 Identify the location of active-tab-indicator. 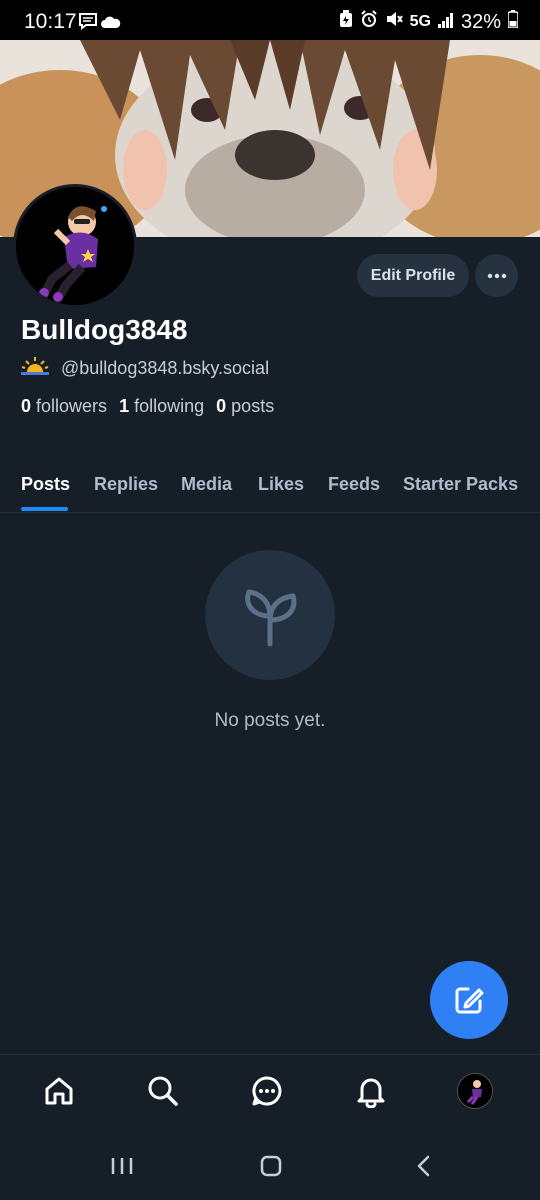
(44, 509).